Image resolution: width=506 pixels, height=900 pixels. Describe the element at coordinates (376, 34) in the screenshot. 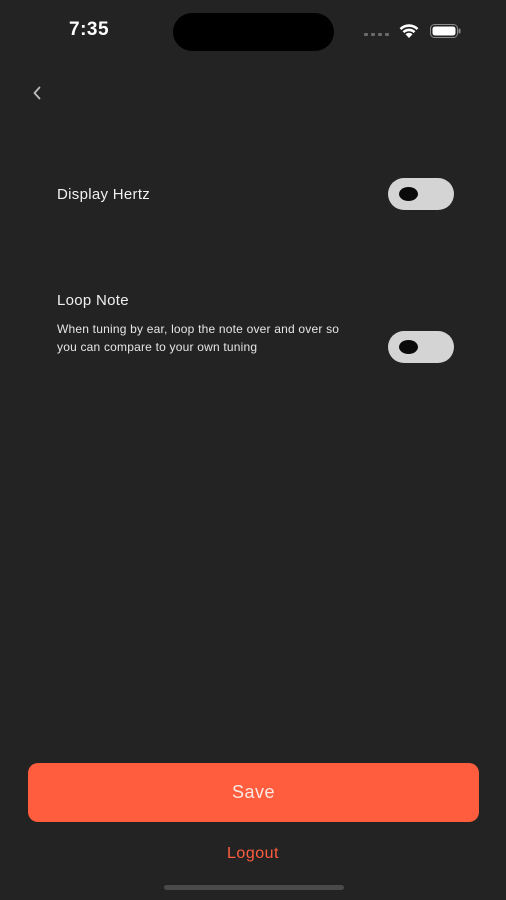

I see `cellular-signal-icon` at that location.